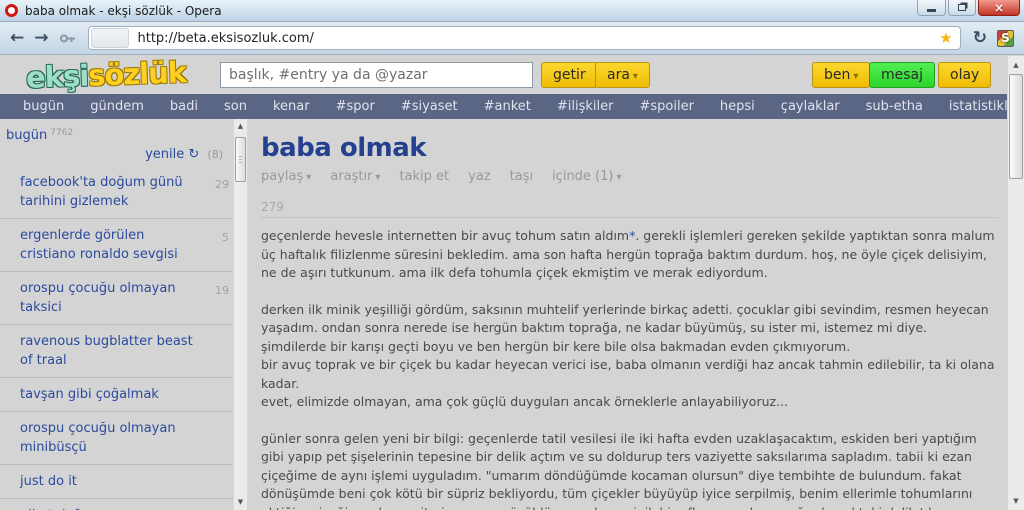 The image size is (1024, 510). I want to click on action-item: araştır ▾, so click(355, 176).